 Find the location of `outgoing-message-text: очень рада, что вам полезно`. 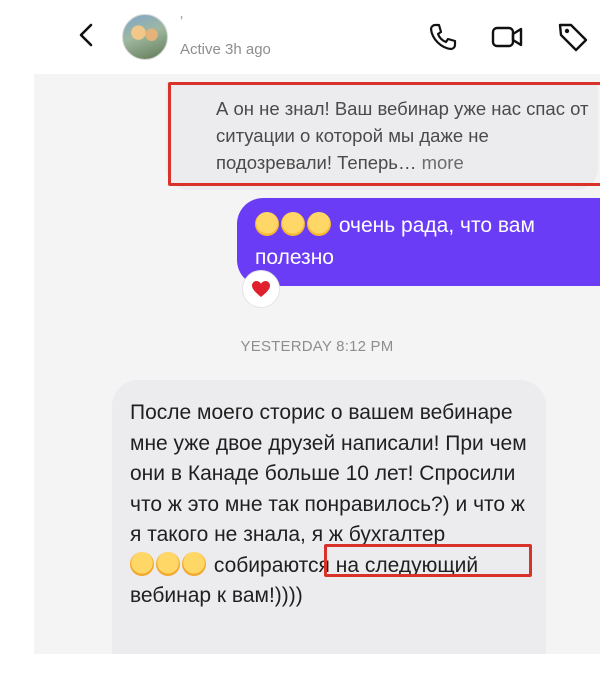

outgoing-message-text: очень рада, что вам полезно is located at coordinates (427, 242).